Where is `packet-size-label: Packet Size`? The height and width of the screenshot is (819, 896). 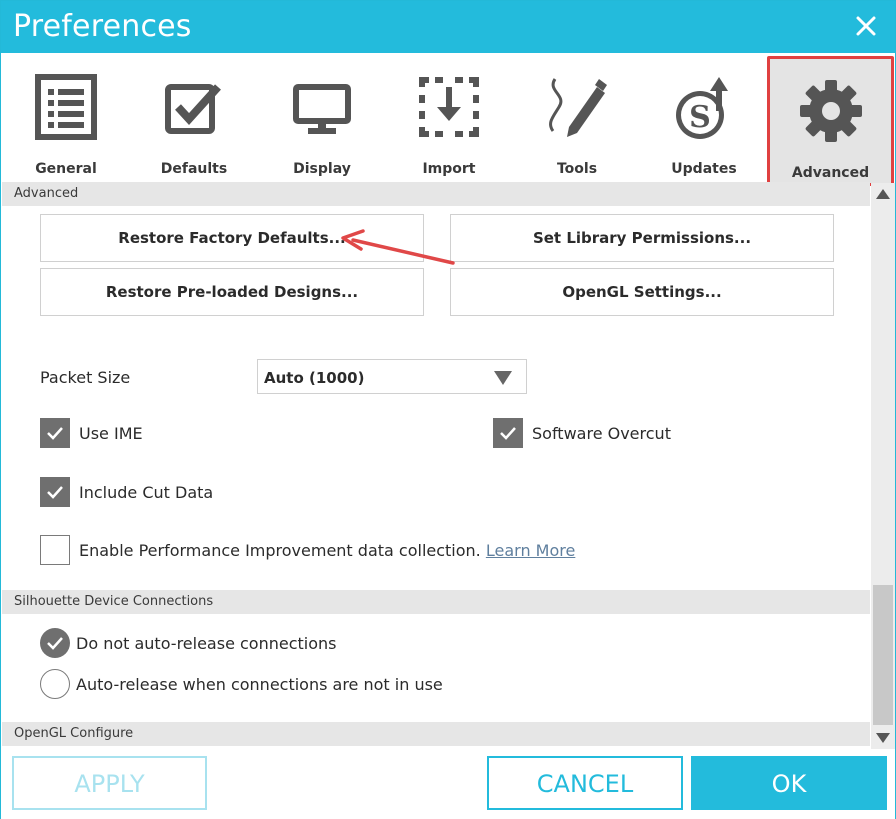
packet-size-label: Packet Size is located at coordinates (85, 377).